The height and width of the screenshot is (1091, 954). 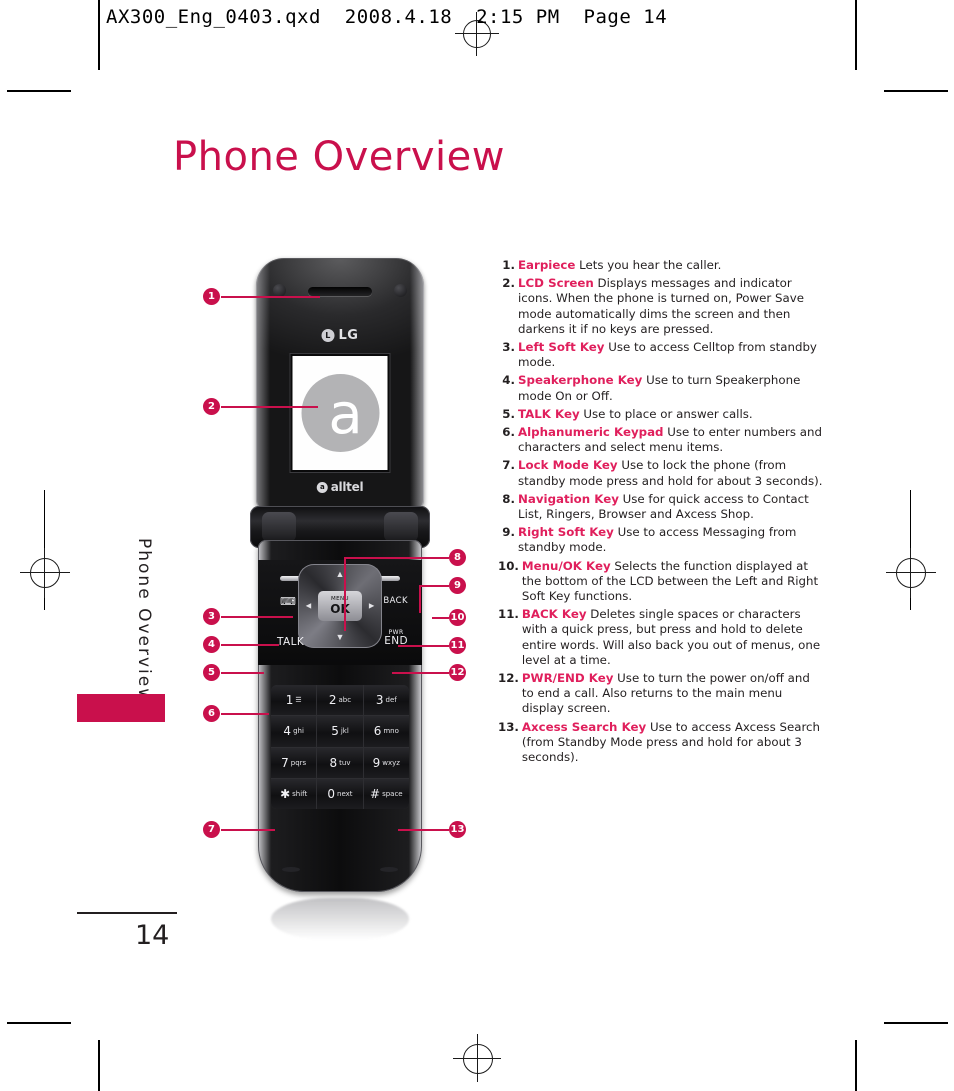 I want to click on housing-screw-right, so click(x=400, y=290).